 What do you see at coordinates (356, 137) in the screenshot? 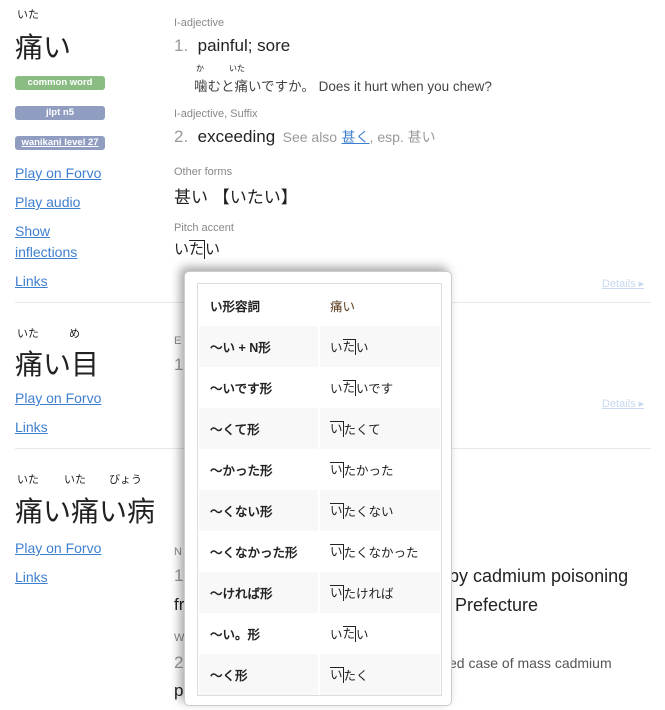
I see `see-also-link: 甚く` at bounding box center [356, 137].